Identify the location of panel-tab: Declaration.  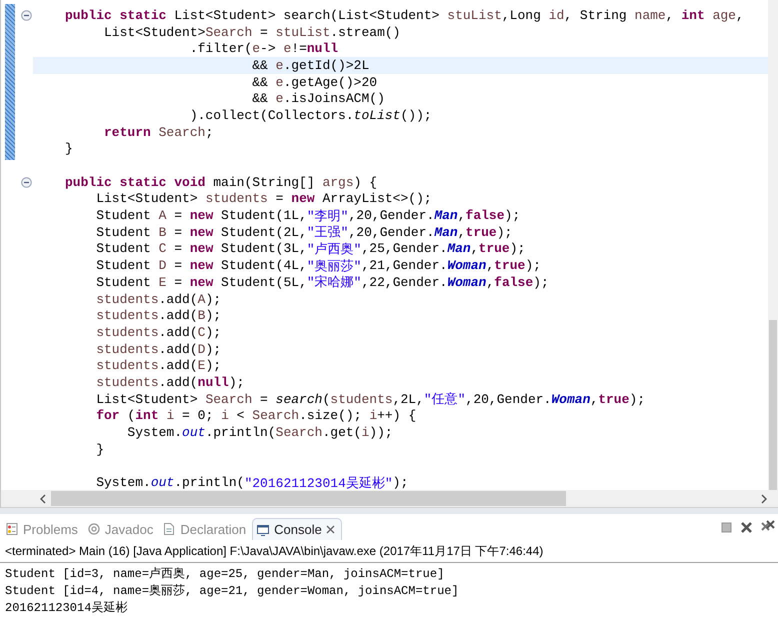
(205, 529).